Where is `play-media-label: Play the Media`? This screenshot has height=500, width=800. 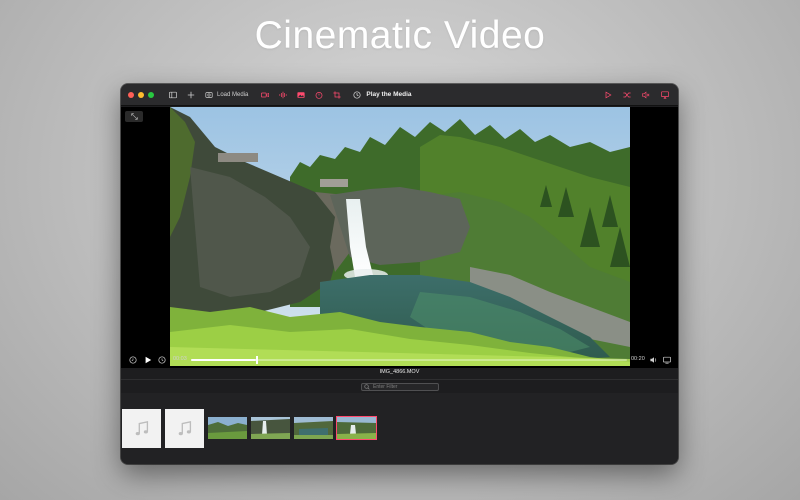 play-media-label: Play the Media is located at coordinates (389, 94).